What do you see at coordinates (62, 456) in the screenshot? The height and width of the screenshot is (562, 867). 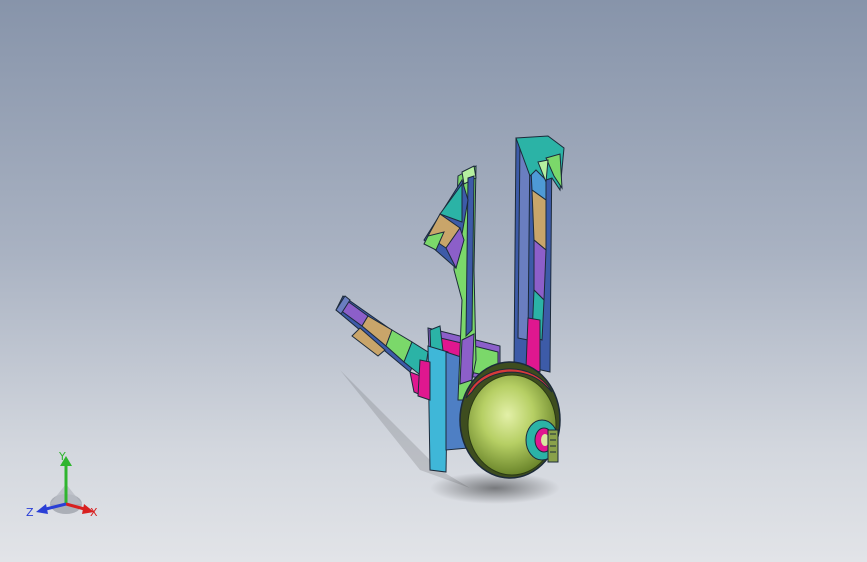 I see `y-axis-label: Y` at bounding box center [62, 456].